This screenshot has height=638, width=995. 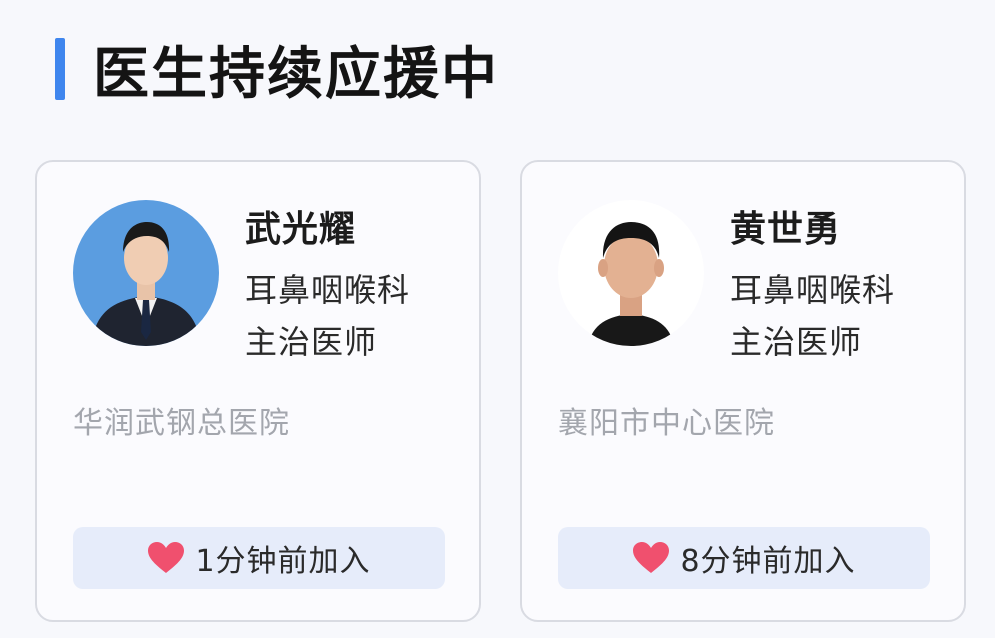 What do you see at coordinates (301, 229) in the screenshot?
I see `doctor-name: 武光耀` at bounding box center [301, 229].